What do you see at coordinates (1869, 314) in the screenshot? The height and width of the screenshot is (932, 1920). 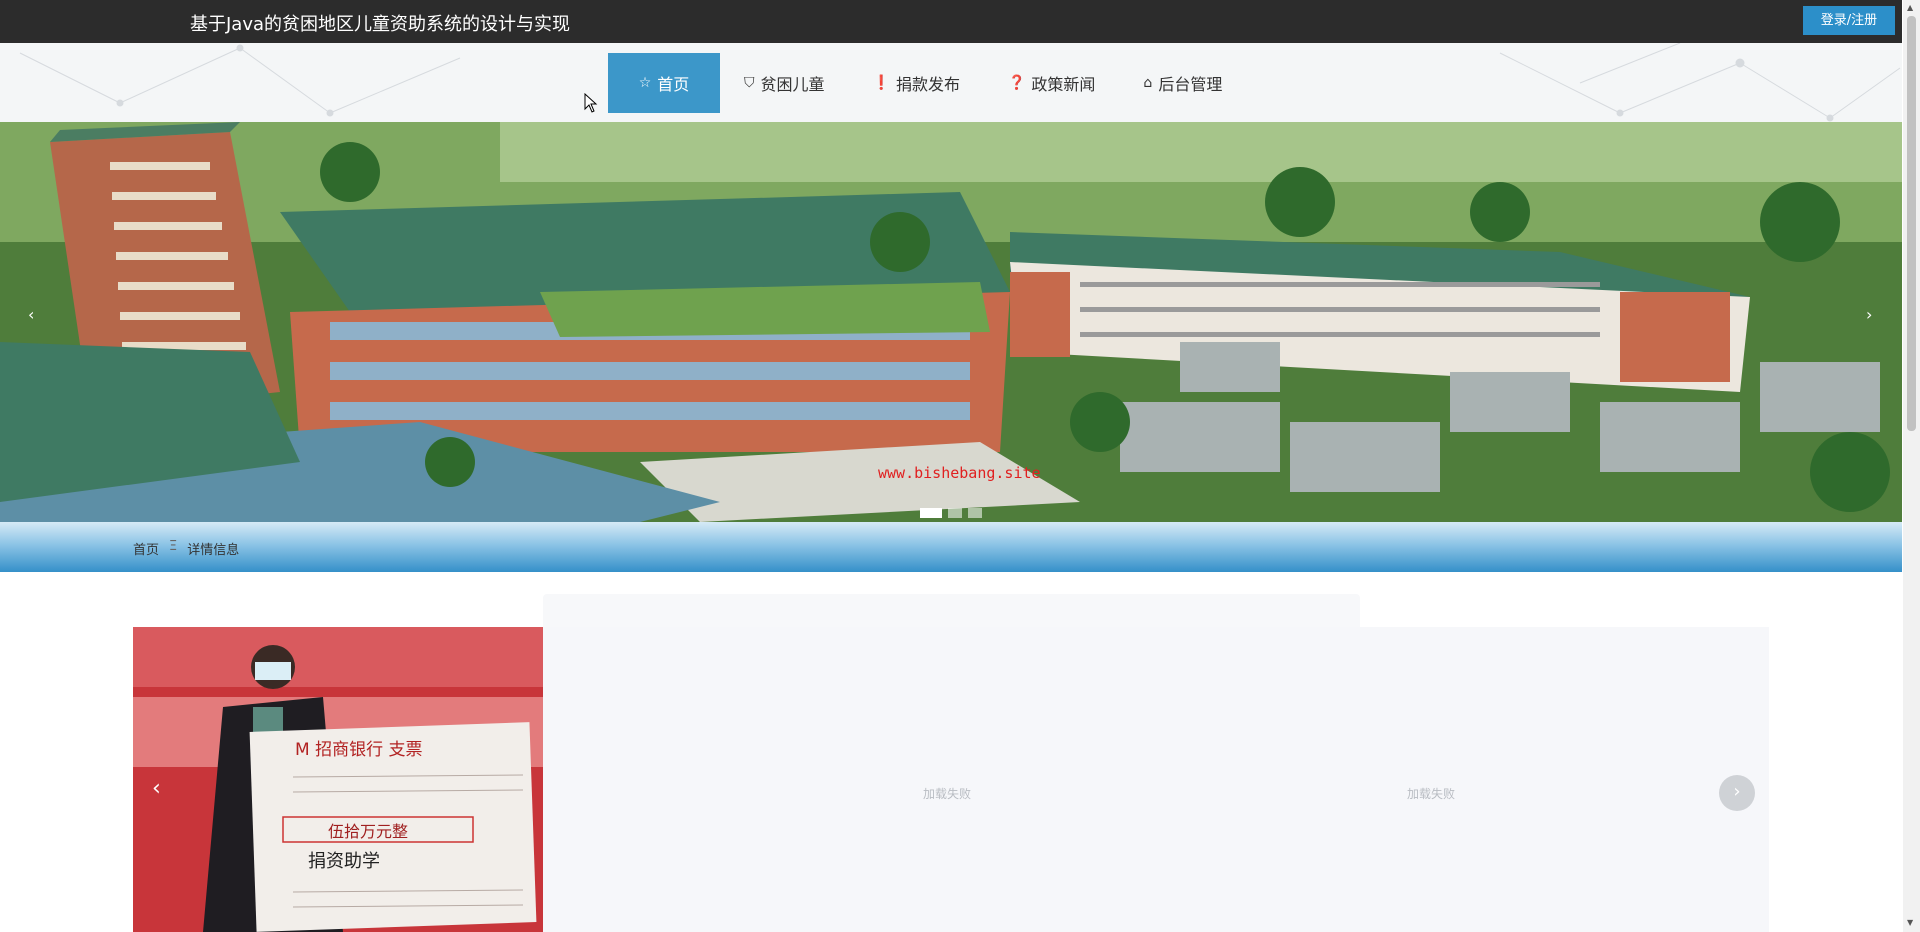 I see `banner-next-arrow: ›` at bounding box center [1869, 314].